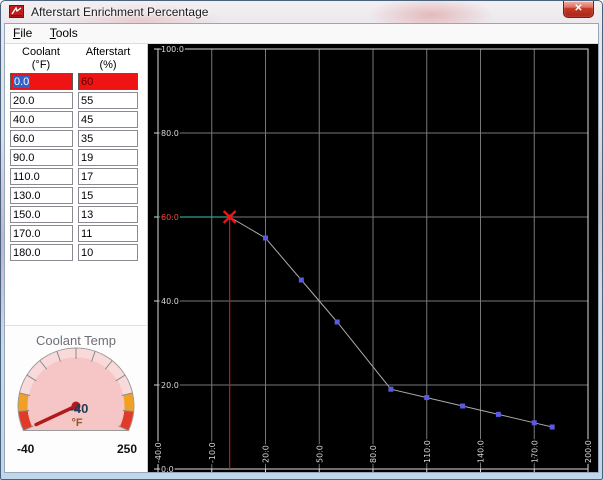 The image size is (603, 480). What do you see at coordinates (76, 196) in the screenshot?
I see `table-row: 130.0 15` at bounding box center [76, 196].